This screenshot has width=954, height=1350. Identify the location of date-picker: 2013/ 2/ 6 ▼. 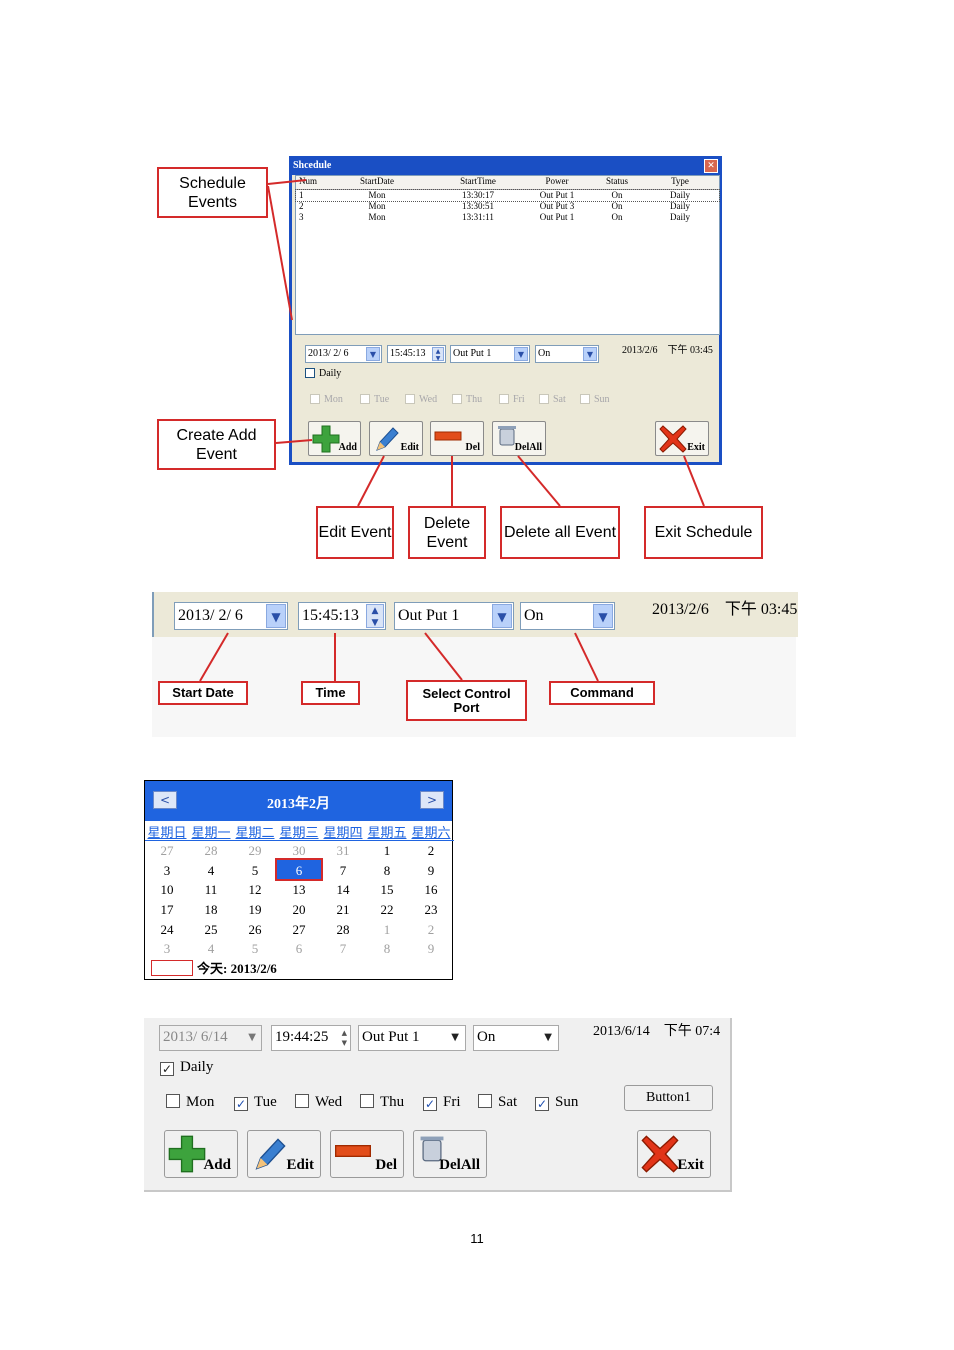
(343, 354).